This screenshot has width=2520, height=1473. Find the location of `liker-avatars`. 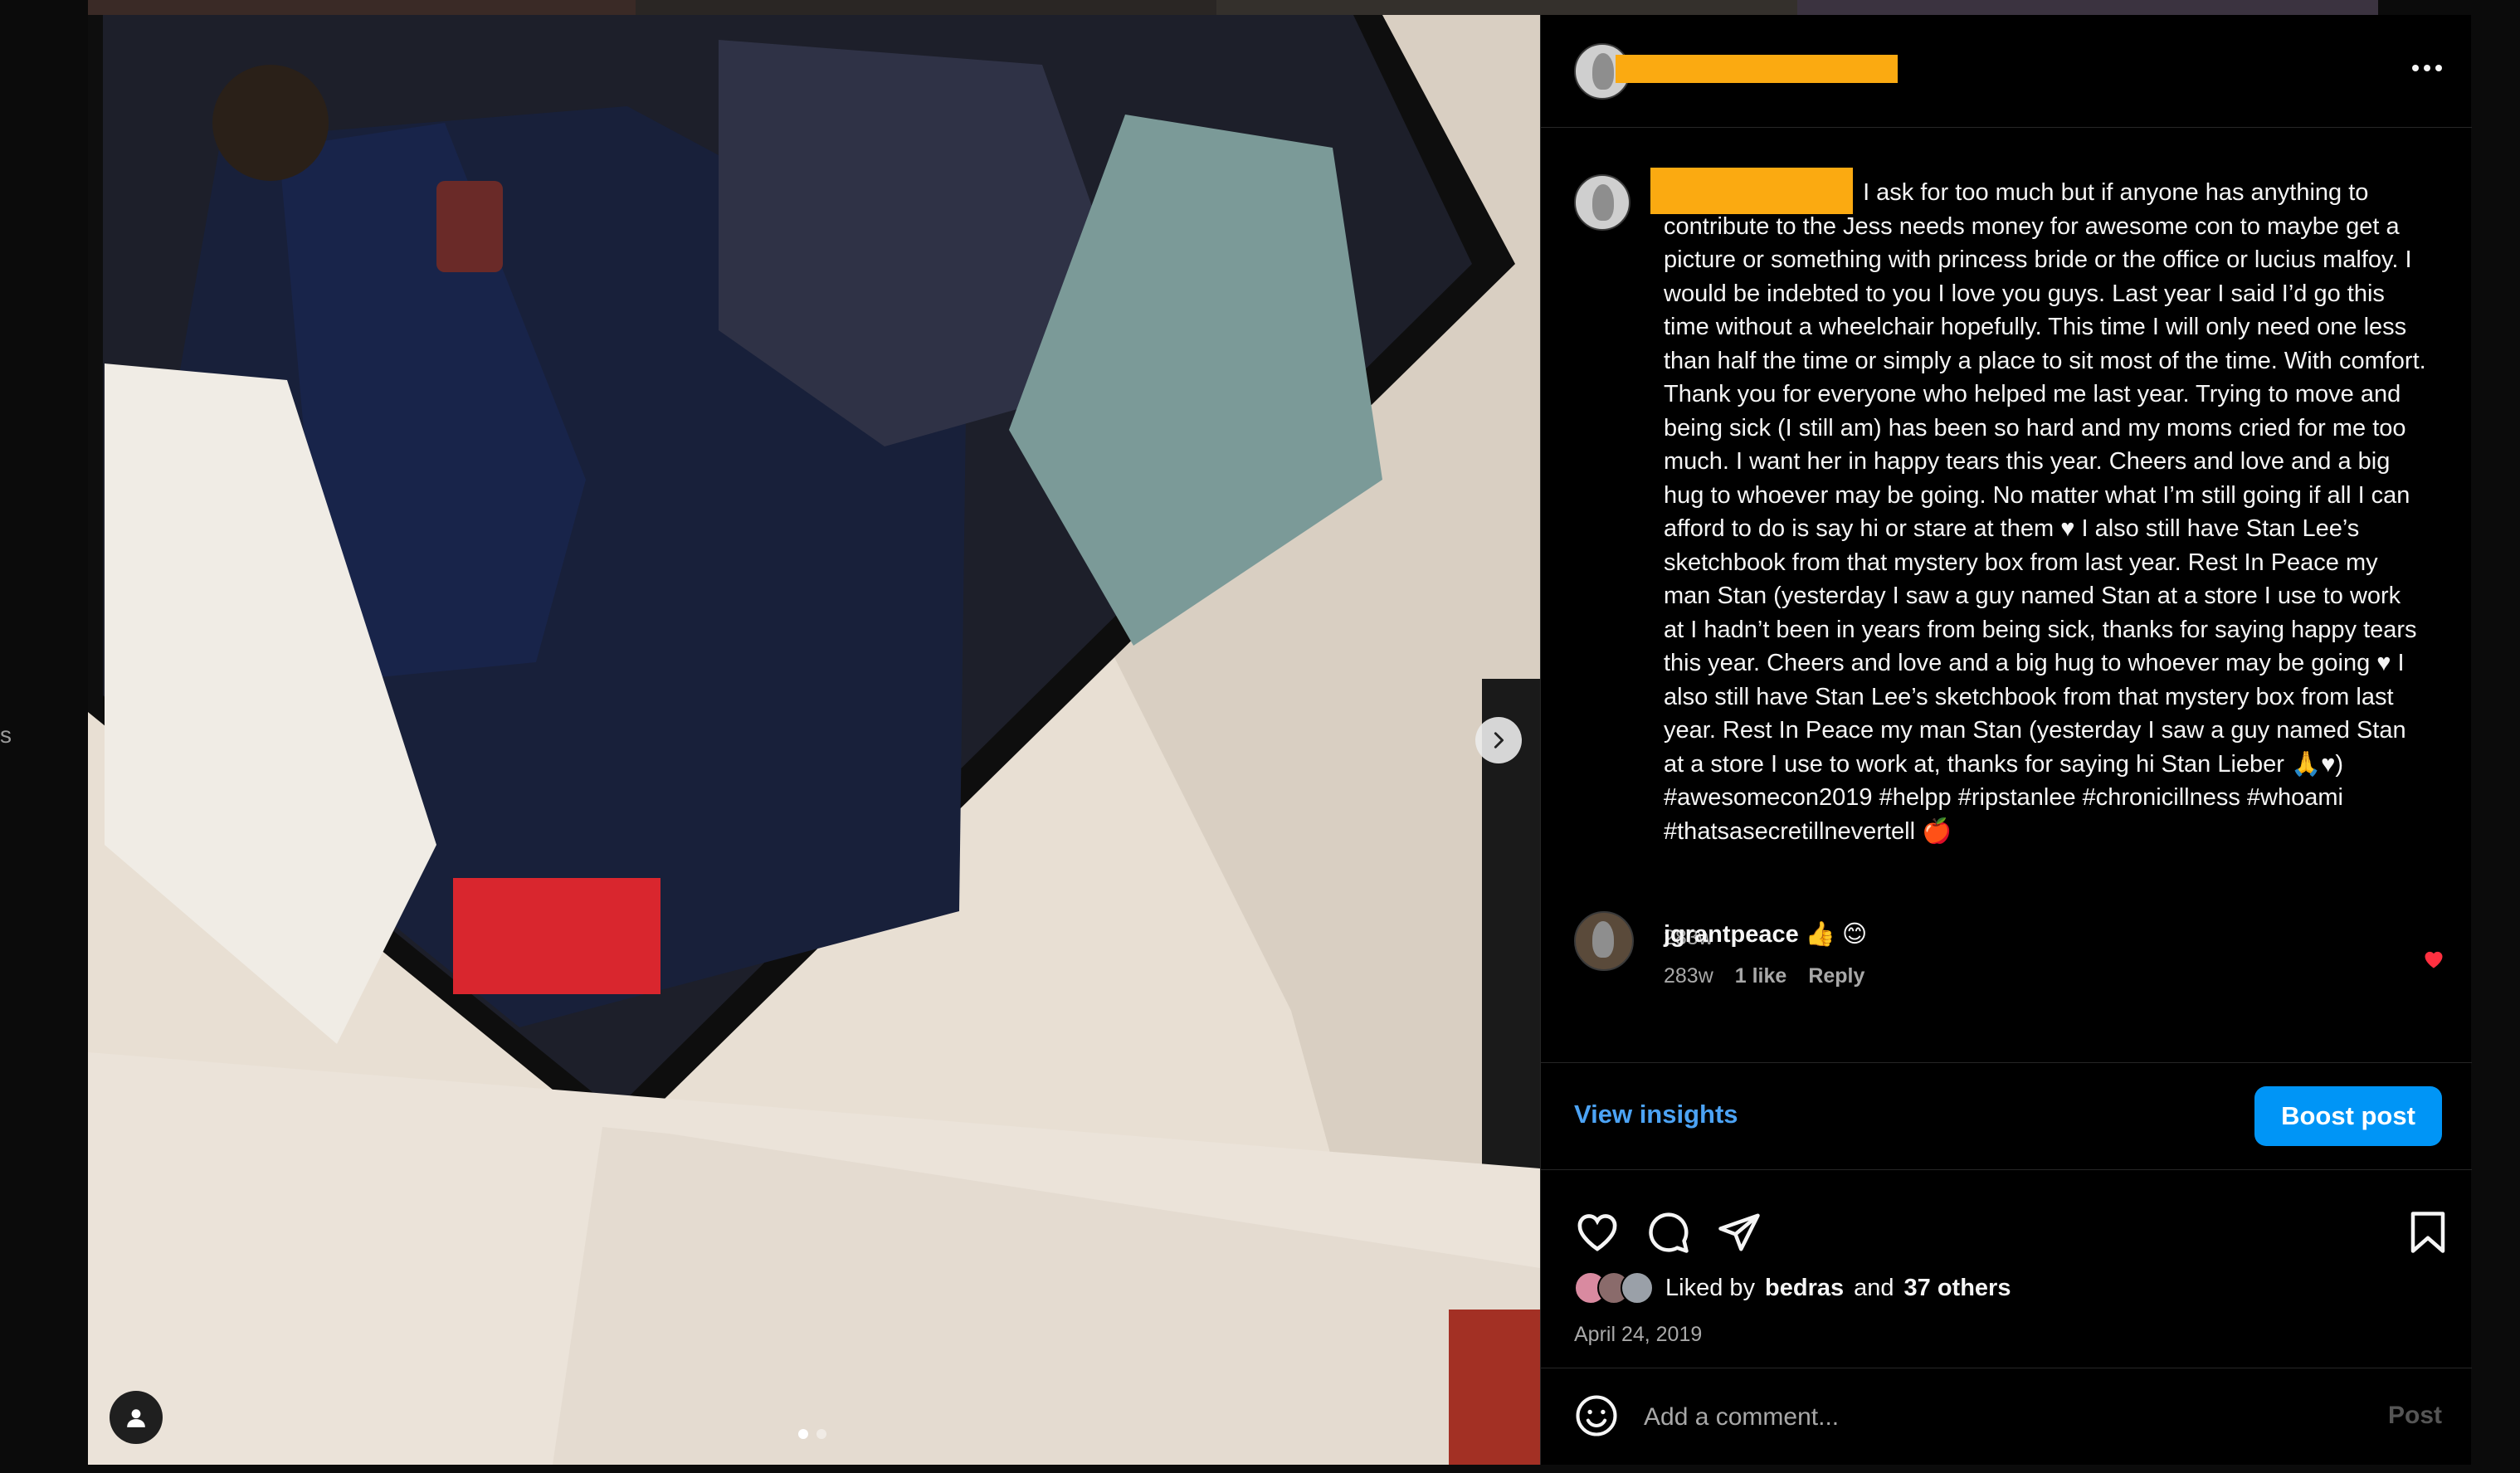

liker-avatars is located at coordinates (1614, 1288).